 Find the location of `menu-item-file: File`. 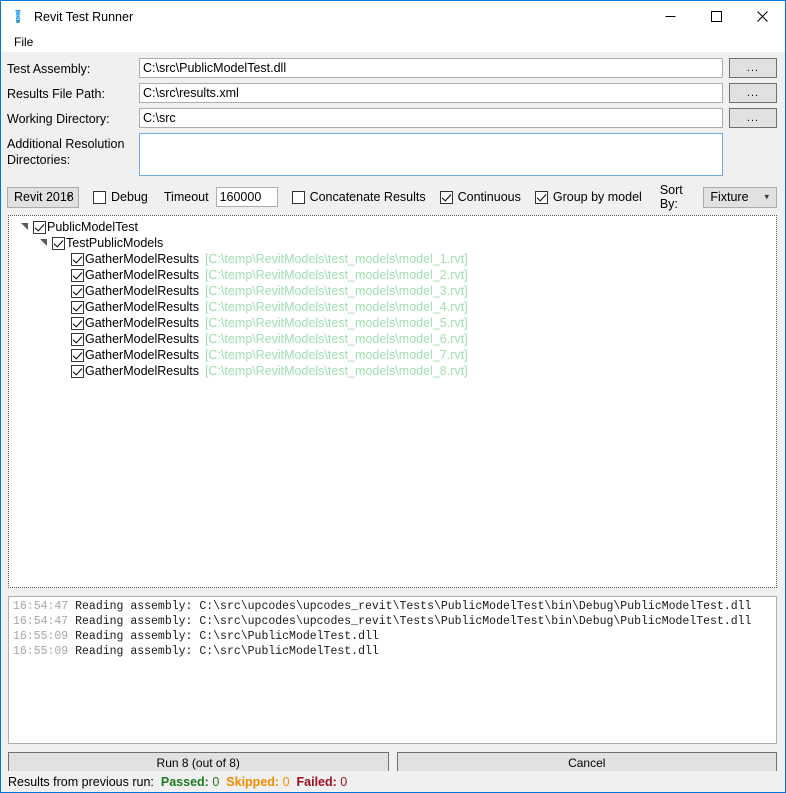

menu-item-file: File is located at coordinates (23, 42).